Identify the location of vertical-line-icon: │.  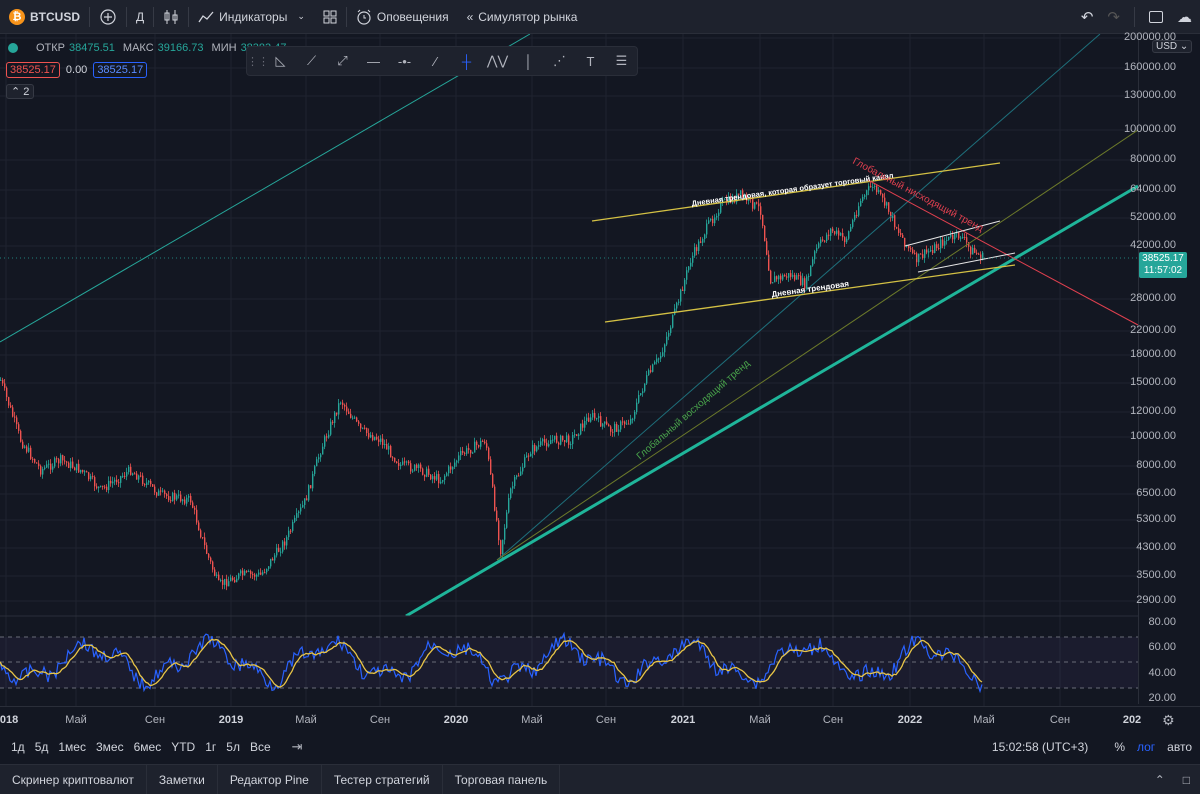
(528, 61).